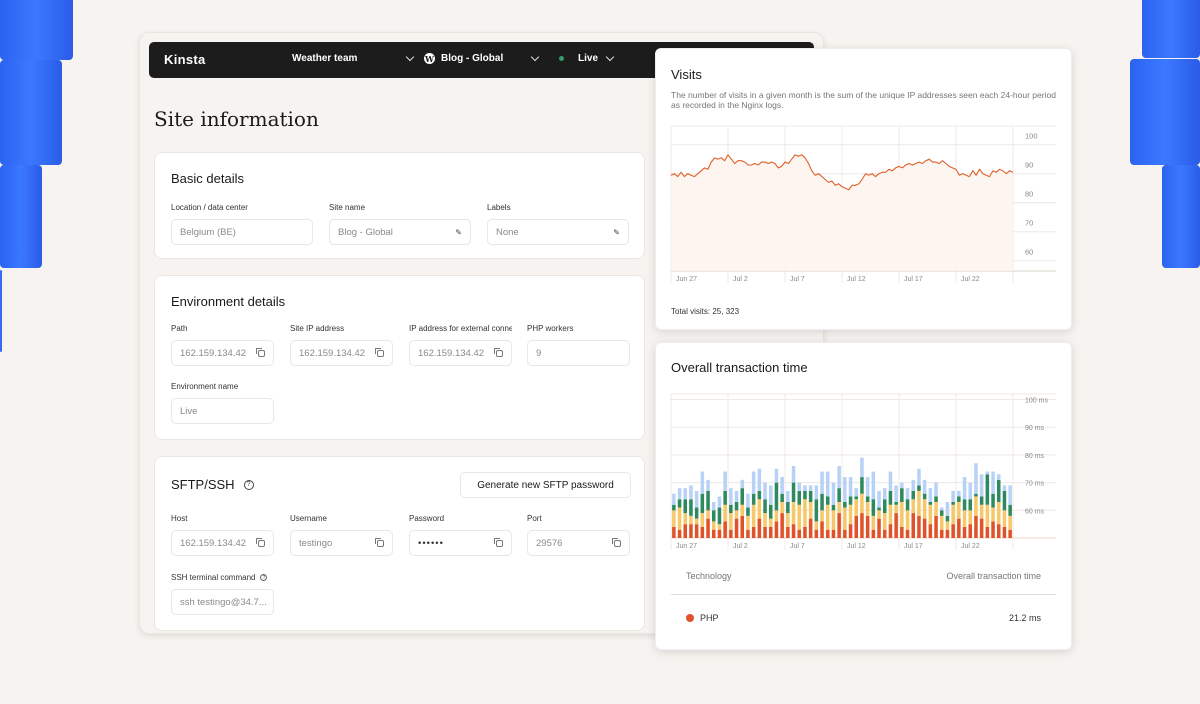  I want to click on y-tick-label: 100, so click(1031, 136).